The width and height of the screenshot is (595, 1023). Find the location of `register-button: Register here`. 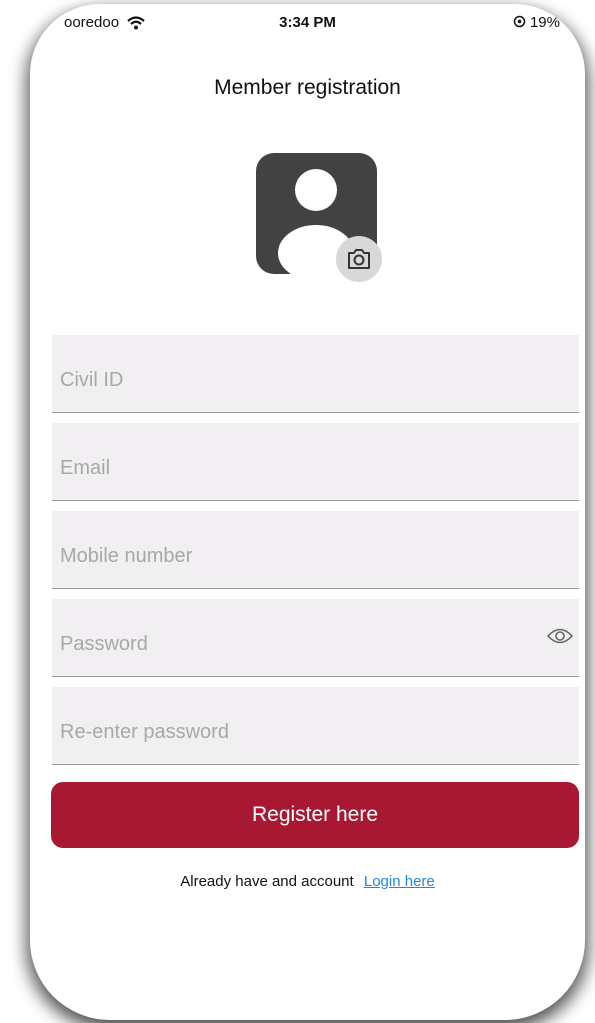

register-button: Register here is located at coordinates (315, 815).